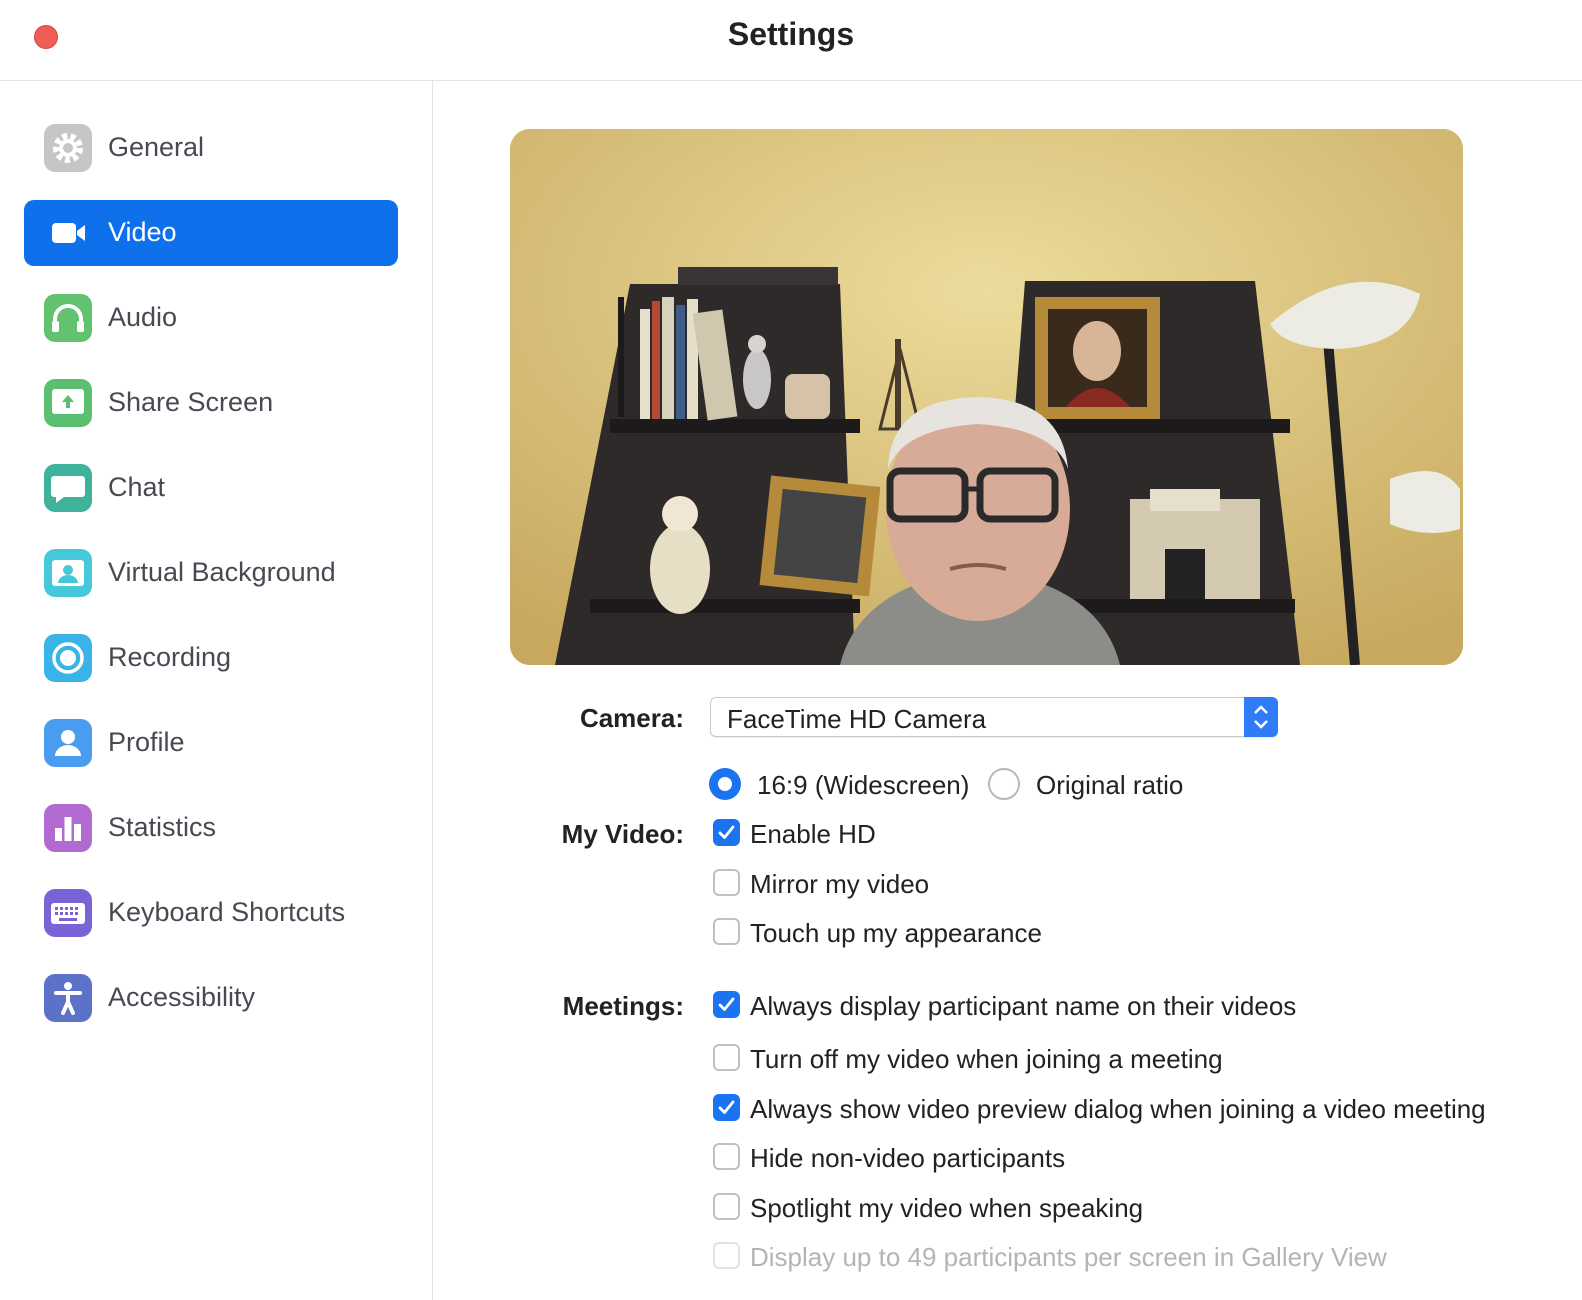  What do you see at coordinates (623, 1006) in the screenshot?
I see `meetings-label: Meetings:` at bounding box center [623, 1006].